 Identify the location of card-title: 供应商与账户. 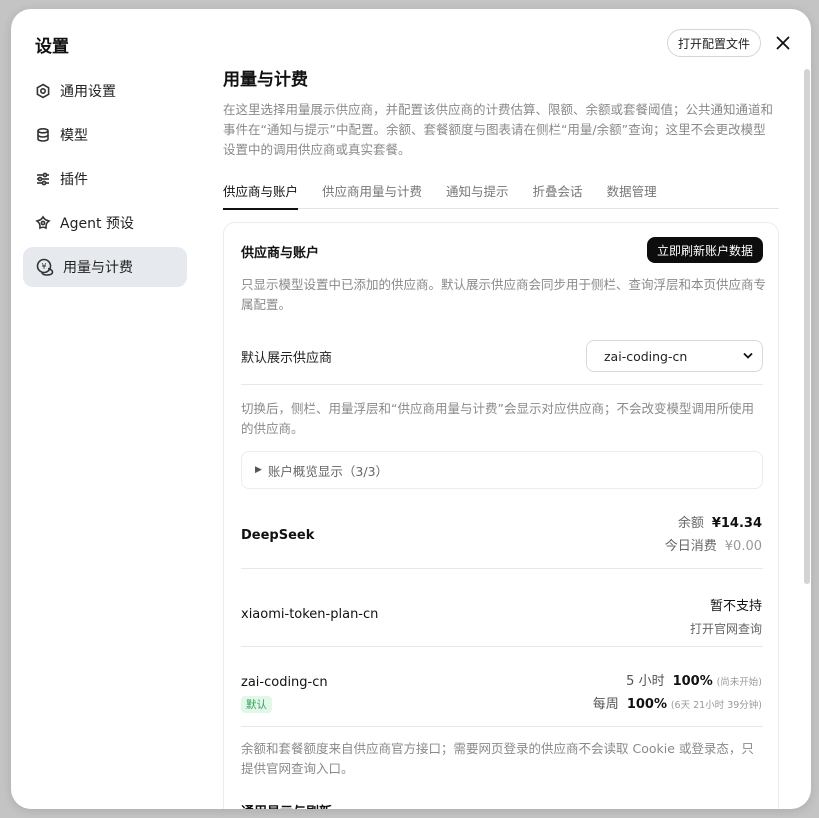
(280, 253).